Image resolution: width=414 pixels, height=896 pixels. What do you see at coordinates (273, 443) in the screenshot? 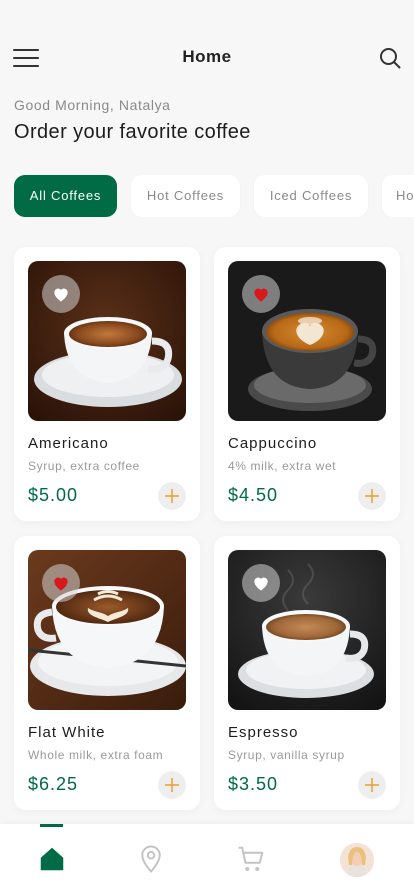
I see `product-name: Cappuccino` at bounding box center [273, 443].